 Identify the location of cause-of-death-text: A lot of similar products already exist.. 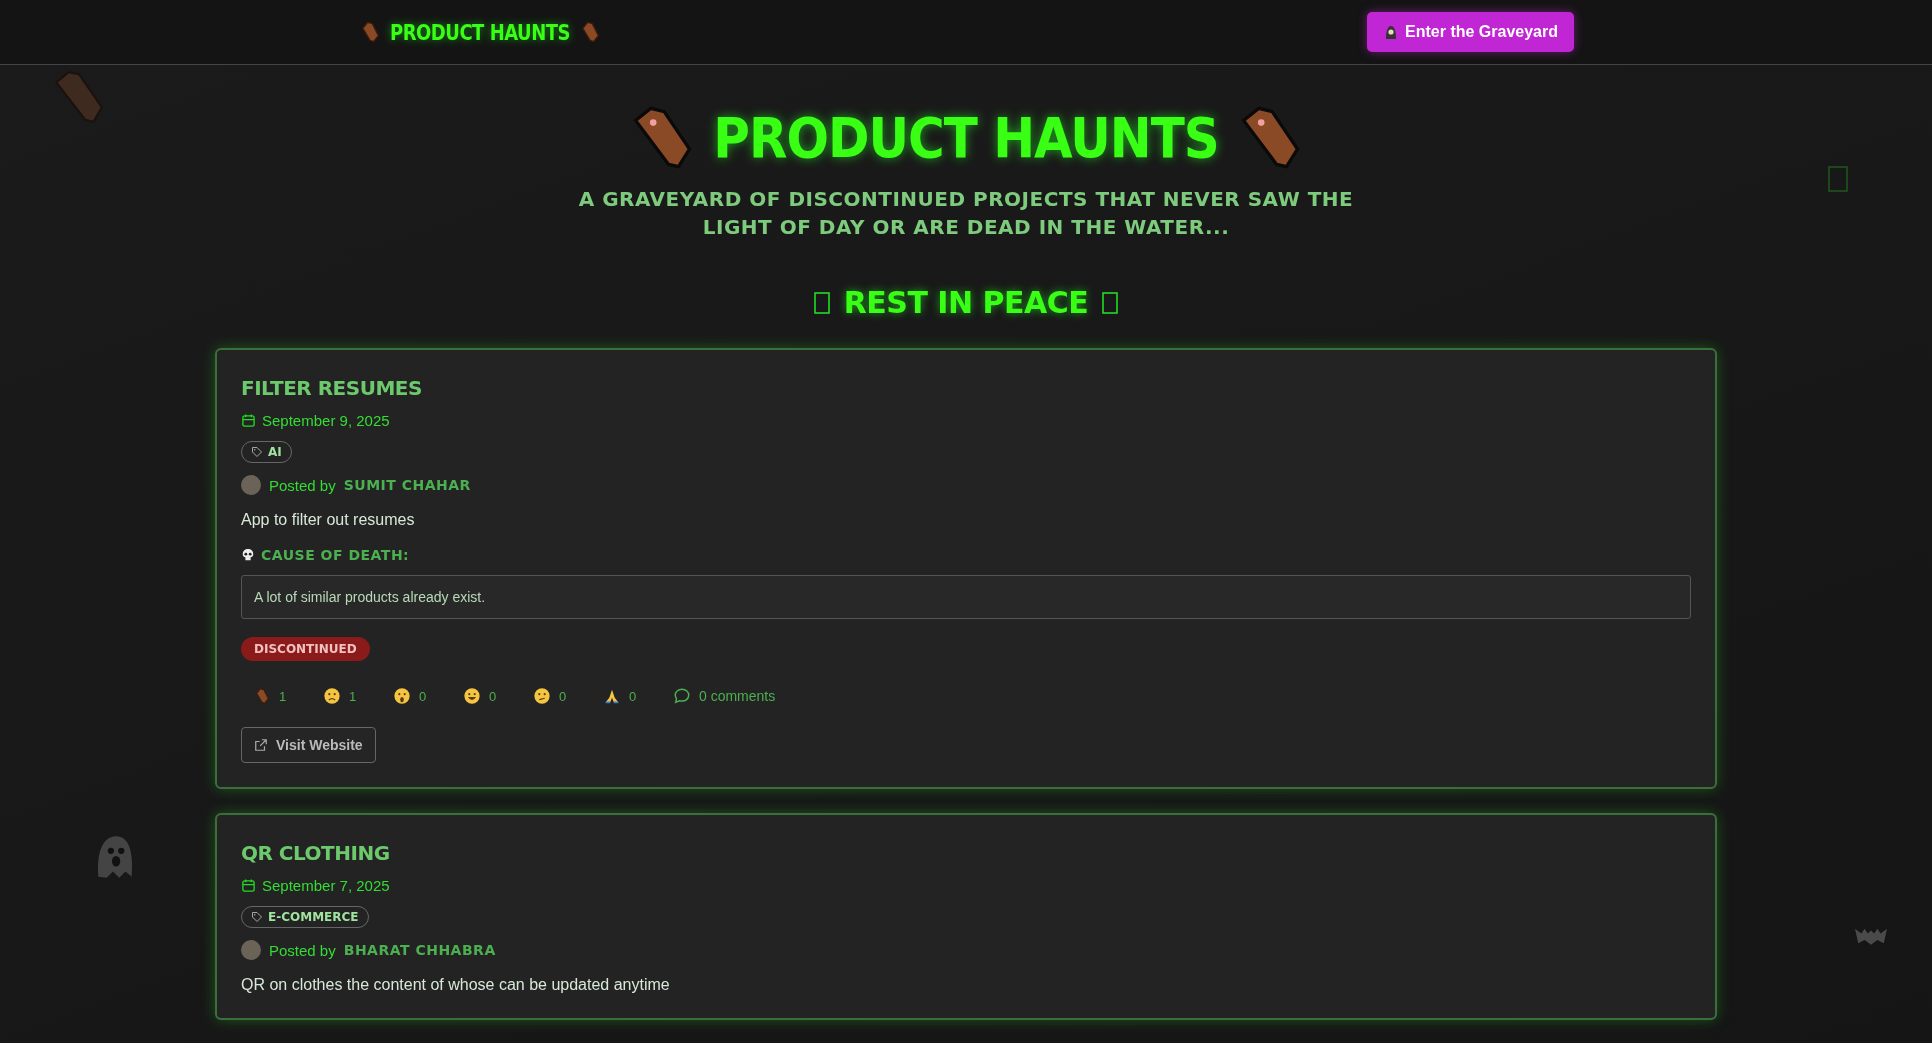
(966, 597).